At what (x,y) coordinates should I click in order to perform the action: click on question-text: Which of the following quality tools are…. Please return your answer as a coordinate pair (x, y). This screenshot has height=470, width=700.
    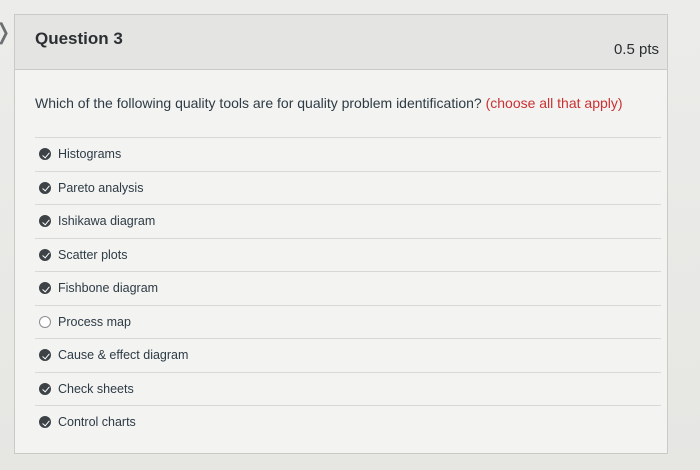
    Looking at the image, I should click on (329, 103).